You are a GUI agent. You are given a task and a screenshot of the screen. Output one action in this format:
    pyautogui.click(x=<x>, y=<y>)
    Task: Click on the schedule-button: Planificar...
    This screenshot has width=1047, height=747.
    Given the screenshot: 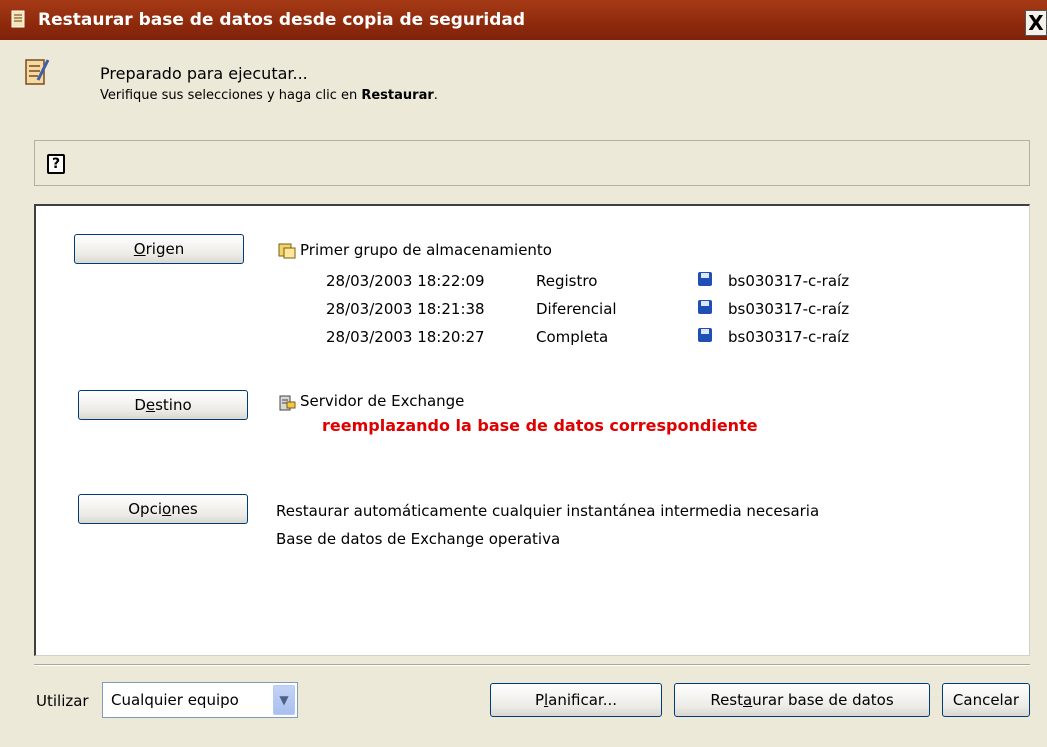 What is the action you would take?
    pyautogui.click(x=576, y=700)
    